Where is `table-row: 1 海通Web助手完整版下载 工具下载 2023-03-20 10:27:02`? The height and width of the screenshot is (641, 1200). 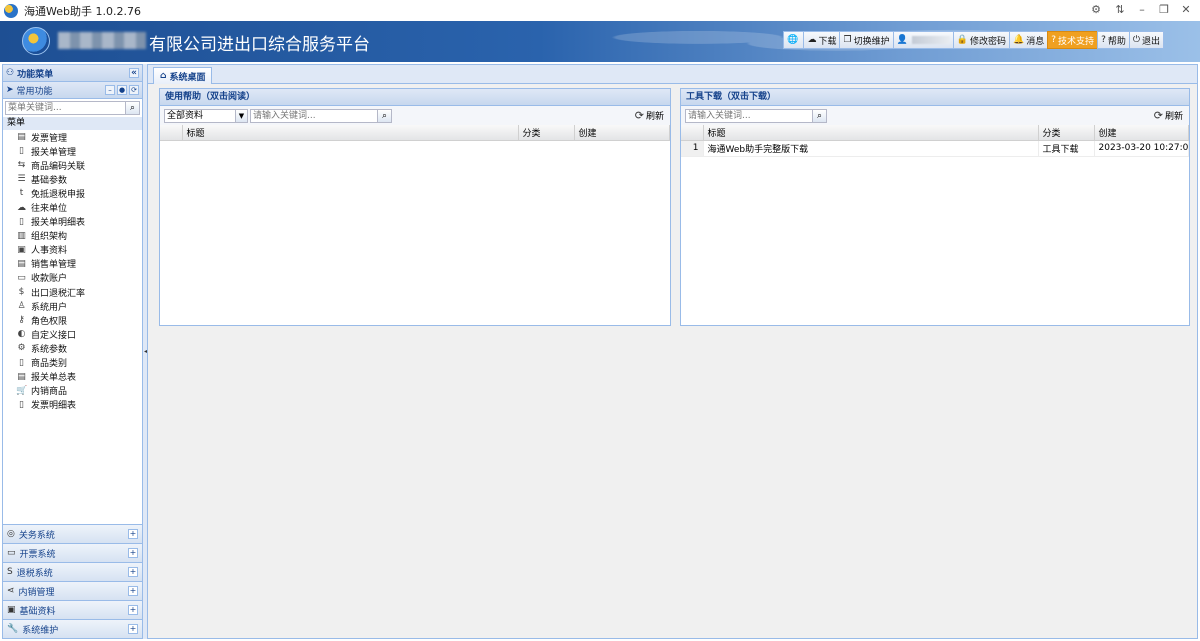
table-row: 1 海通Web助手完整版下载 工具下载 2023-03-20 10:27:02 is located at coordinates (935, 148).